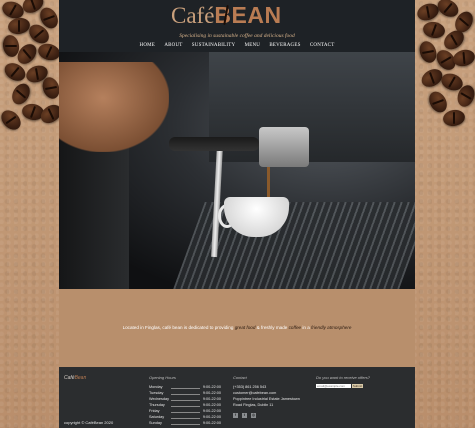  What do you see at coordinates (155, 423) in the screenshot?
I see `hours-day: Sunday` at bounding box center [155, 423].